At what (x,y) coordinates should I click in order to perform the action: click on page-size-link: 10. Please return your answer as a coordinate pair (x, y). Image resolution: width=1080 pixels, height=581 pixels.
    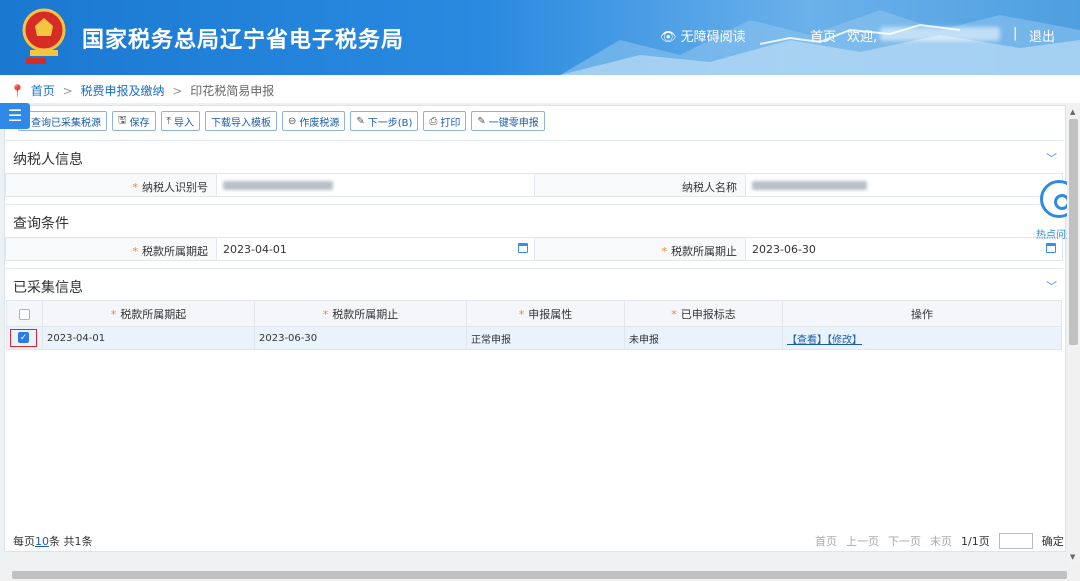
    Looking at the image, I should click on (42, 541).